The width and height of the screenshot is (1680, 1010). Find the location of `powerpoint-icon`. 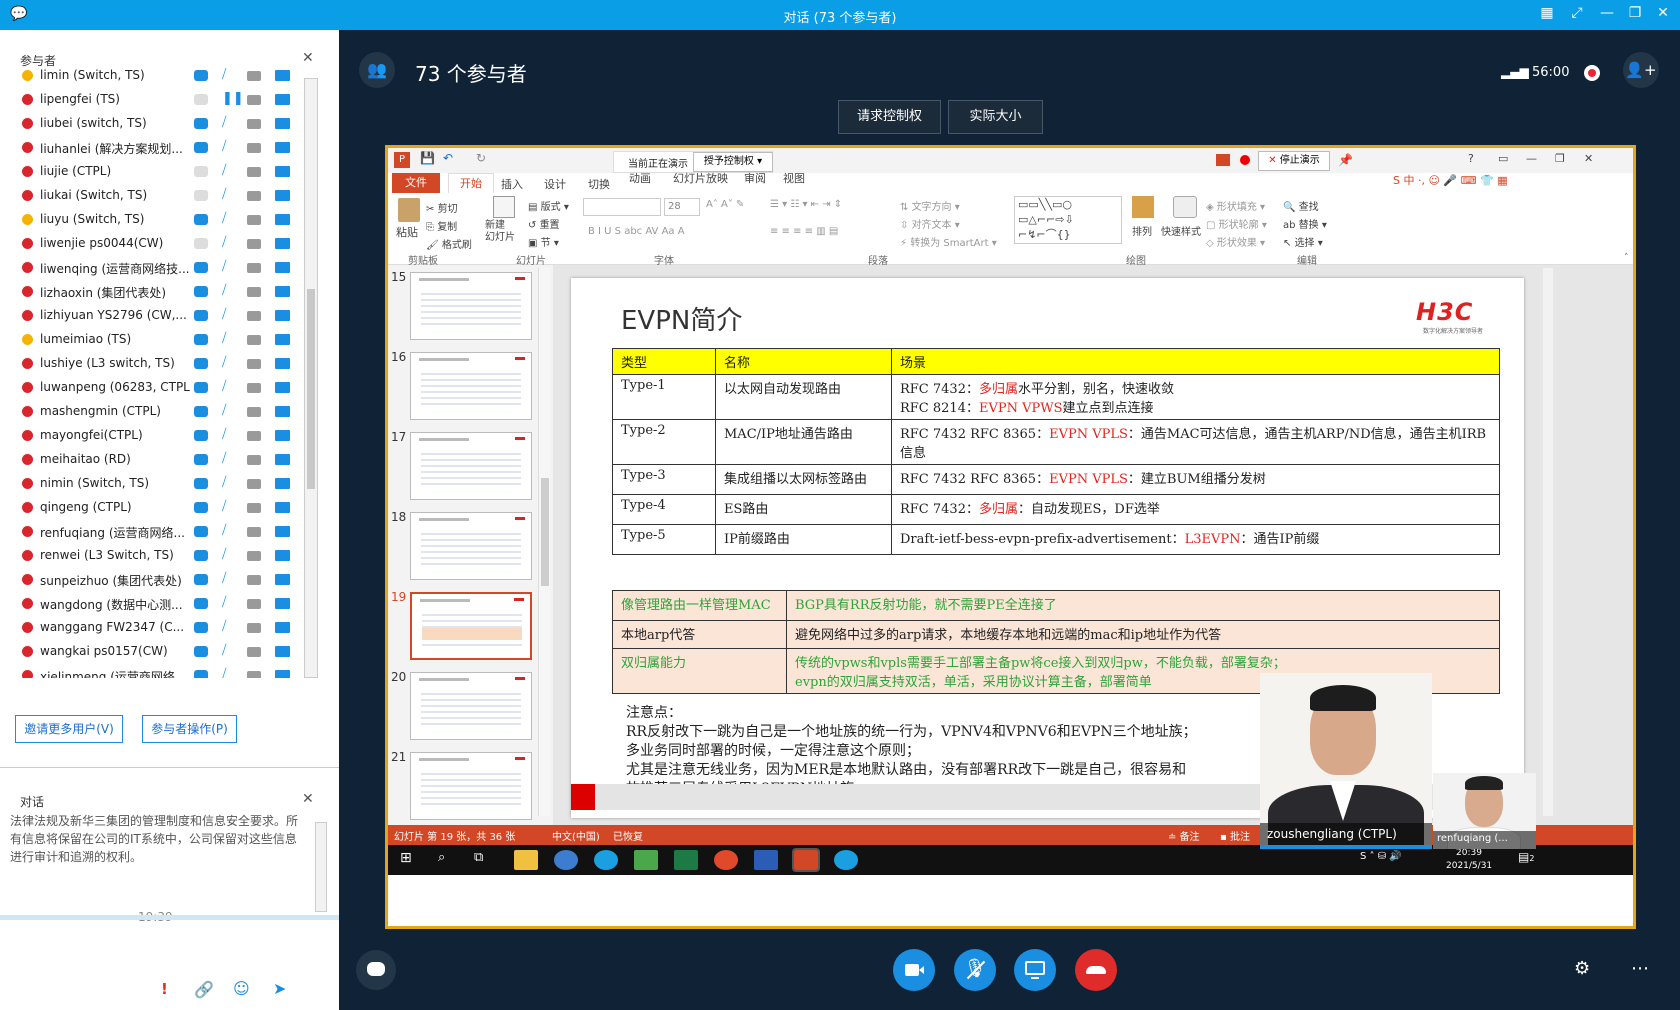

powerpoint-icon is located at coordinates (806, 860).